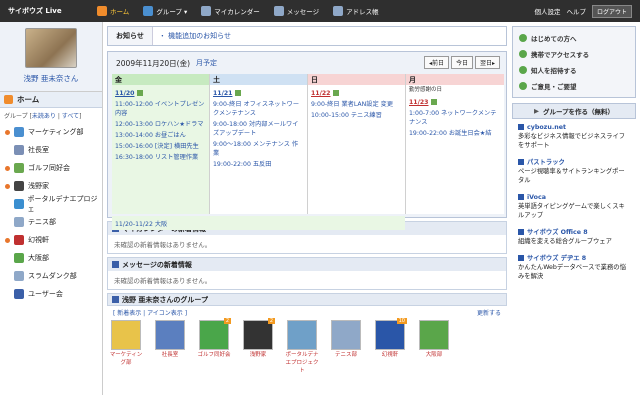 This screenshot has width=640, height=395. What do you see at coordinates (126, 347) in the screenshot?
I see `group-tile: マーケティング部` at bounding box center [126, 347].